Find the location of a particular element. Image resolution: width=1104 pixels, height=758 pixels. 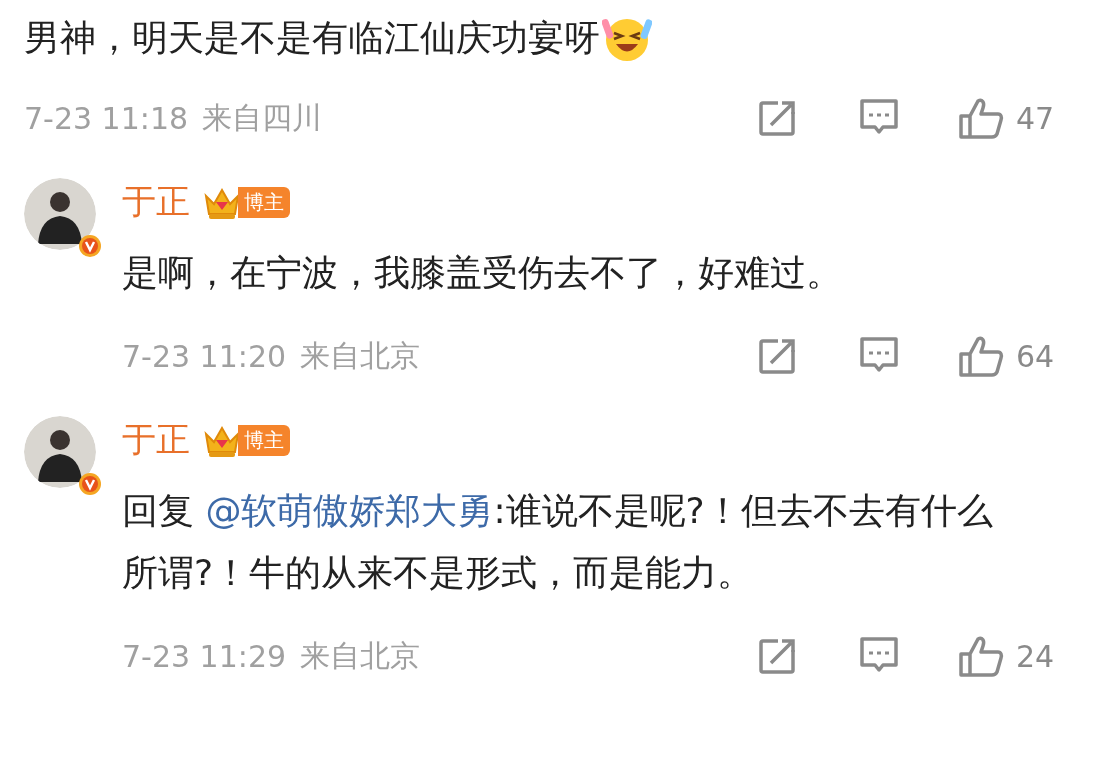

like-count: 24 is located at coordinates (1036, 656).